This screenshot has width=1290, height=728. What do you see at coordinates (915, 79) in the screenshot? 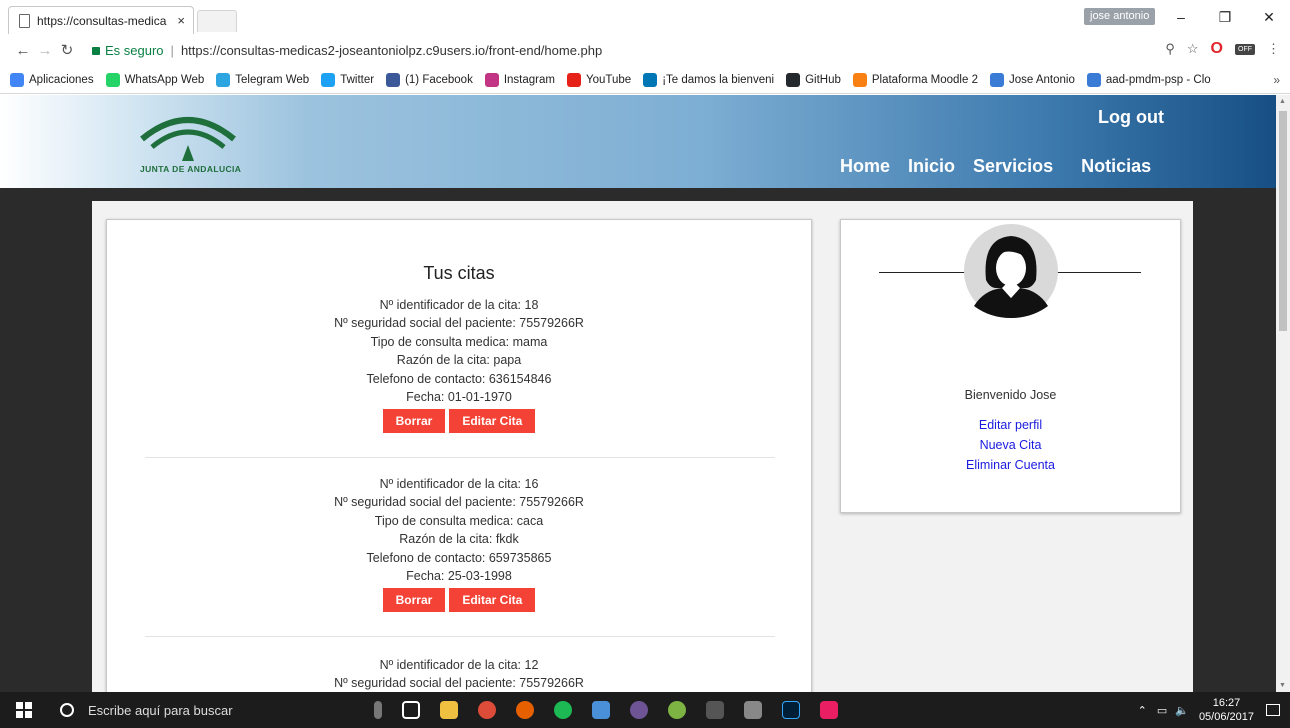
I see `bookmark-item: Plataforma Moodle 2` at bounding box center [915, 79].